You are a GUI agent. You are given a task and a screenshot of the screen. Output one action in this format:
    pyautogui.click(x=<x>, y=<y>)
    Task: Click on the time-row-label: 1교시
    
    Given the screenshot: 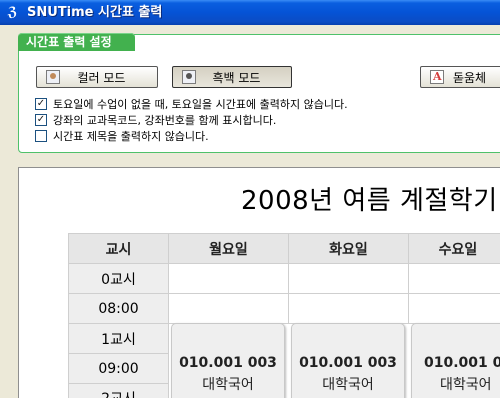 What is the action you would take?
    pyautogui.click(x=118, y=338)
    